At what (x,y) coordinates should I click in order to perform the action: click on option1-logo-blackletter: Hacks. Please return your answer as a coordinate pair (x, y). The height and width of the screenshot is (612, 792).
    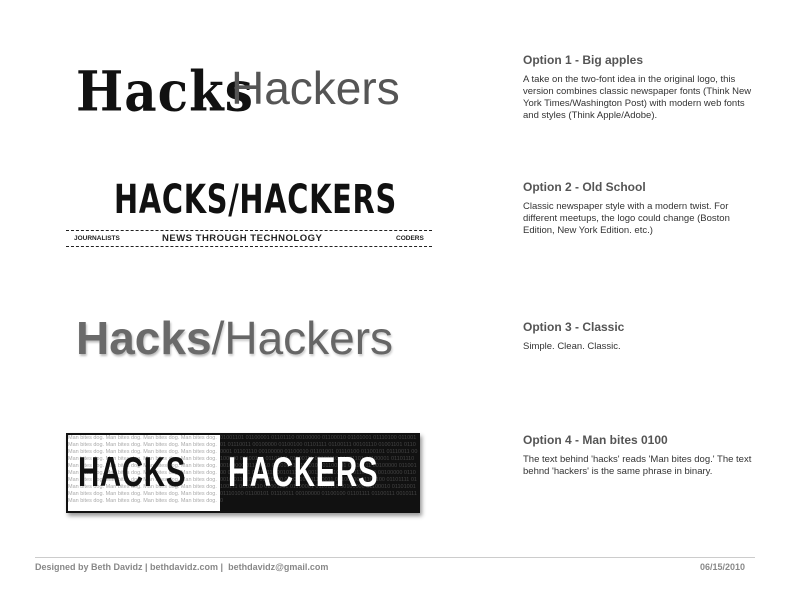
    Looking at the image, I should click on (165, 91).